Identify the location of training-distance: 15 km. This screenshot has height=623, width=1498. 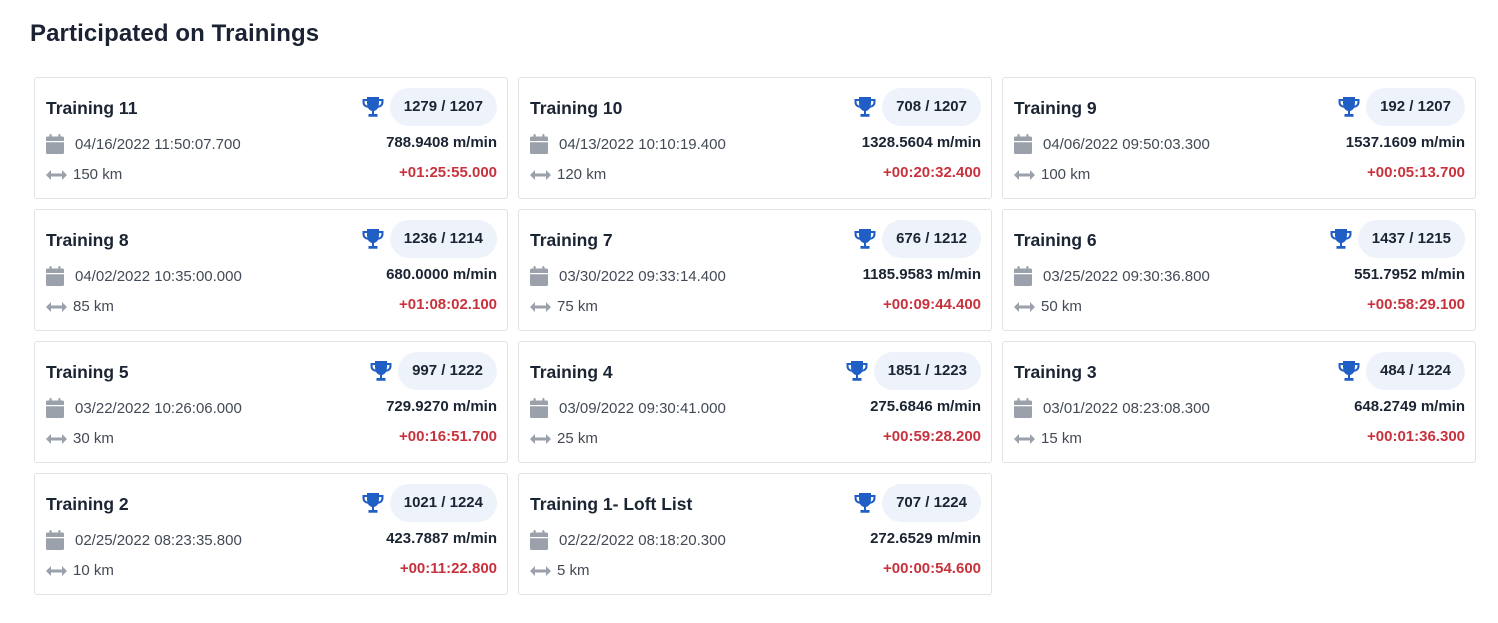
(1061, 438).